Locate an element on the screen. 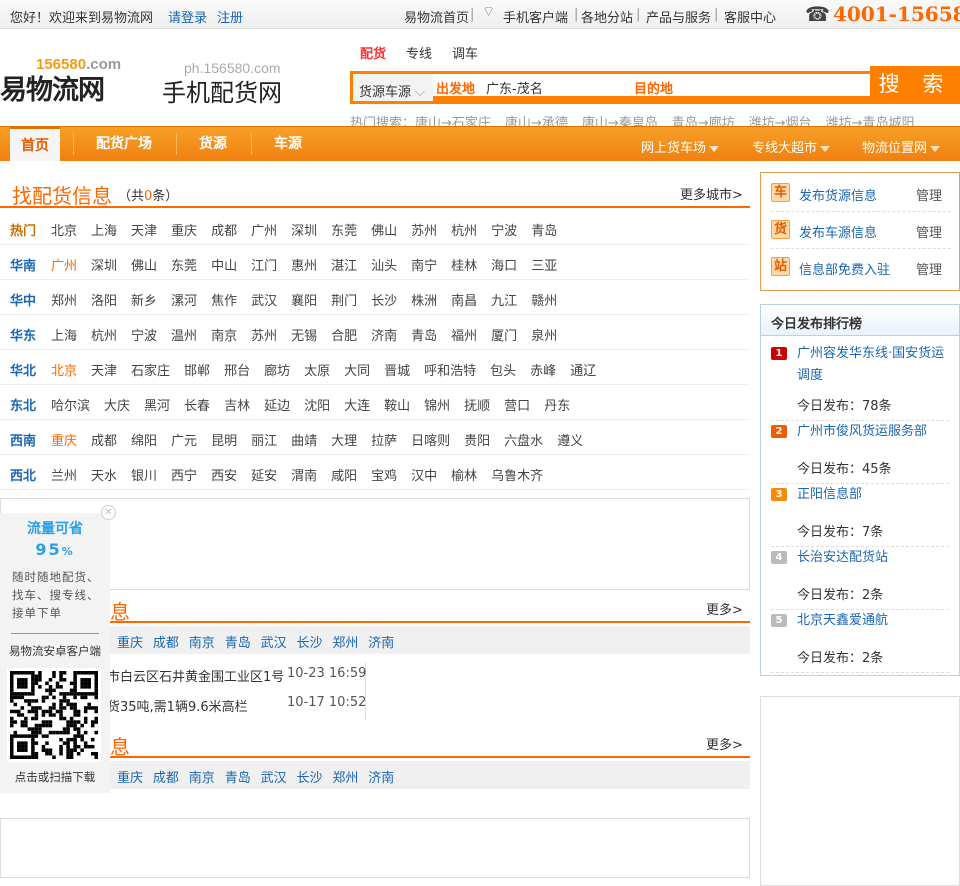  city-link: 锦州 is located at coordinates (437, 406).